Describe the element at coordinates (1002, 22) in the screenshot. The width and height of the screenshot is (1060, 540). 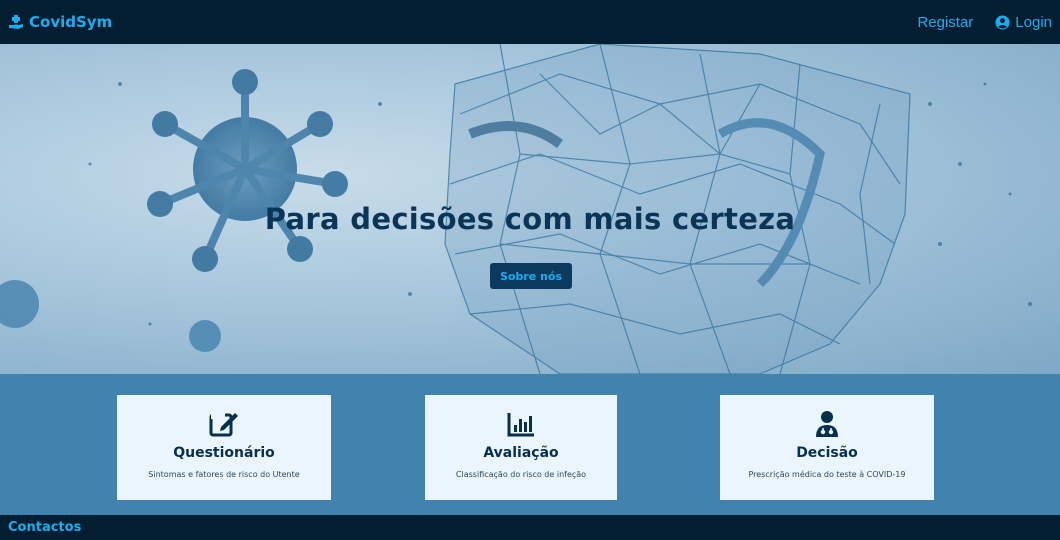
I see `user-circle-icon` at that location.